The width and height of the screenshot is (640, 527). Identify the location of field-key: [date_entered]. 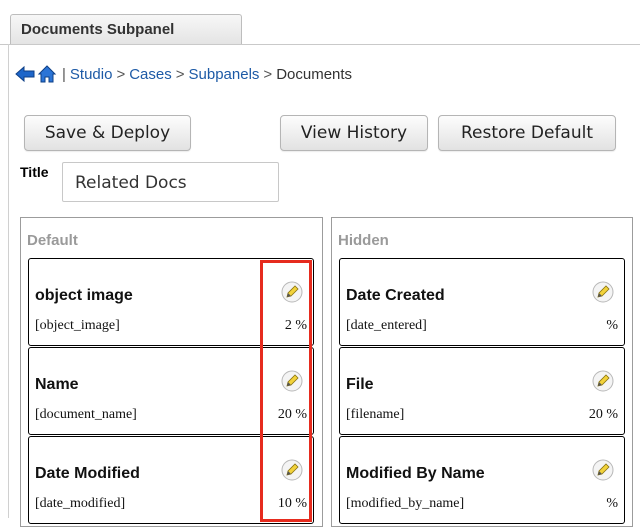
(386, 325).